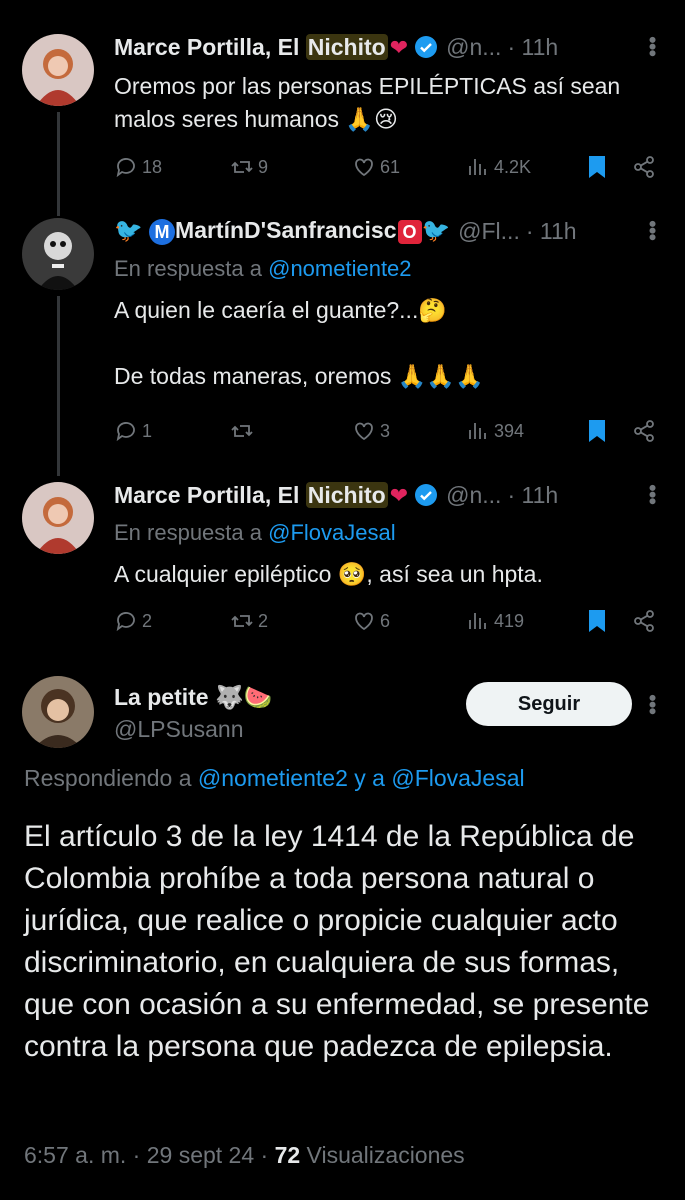 This screenshot has height=1200, width=685. What do you see at coordinates (332, 532) in the screenshot?
I see `reply-mention-link: @FlovaJesal` at bounding box center [332, 532].